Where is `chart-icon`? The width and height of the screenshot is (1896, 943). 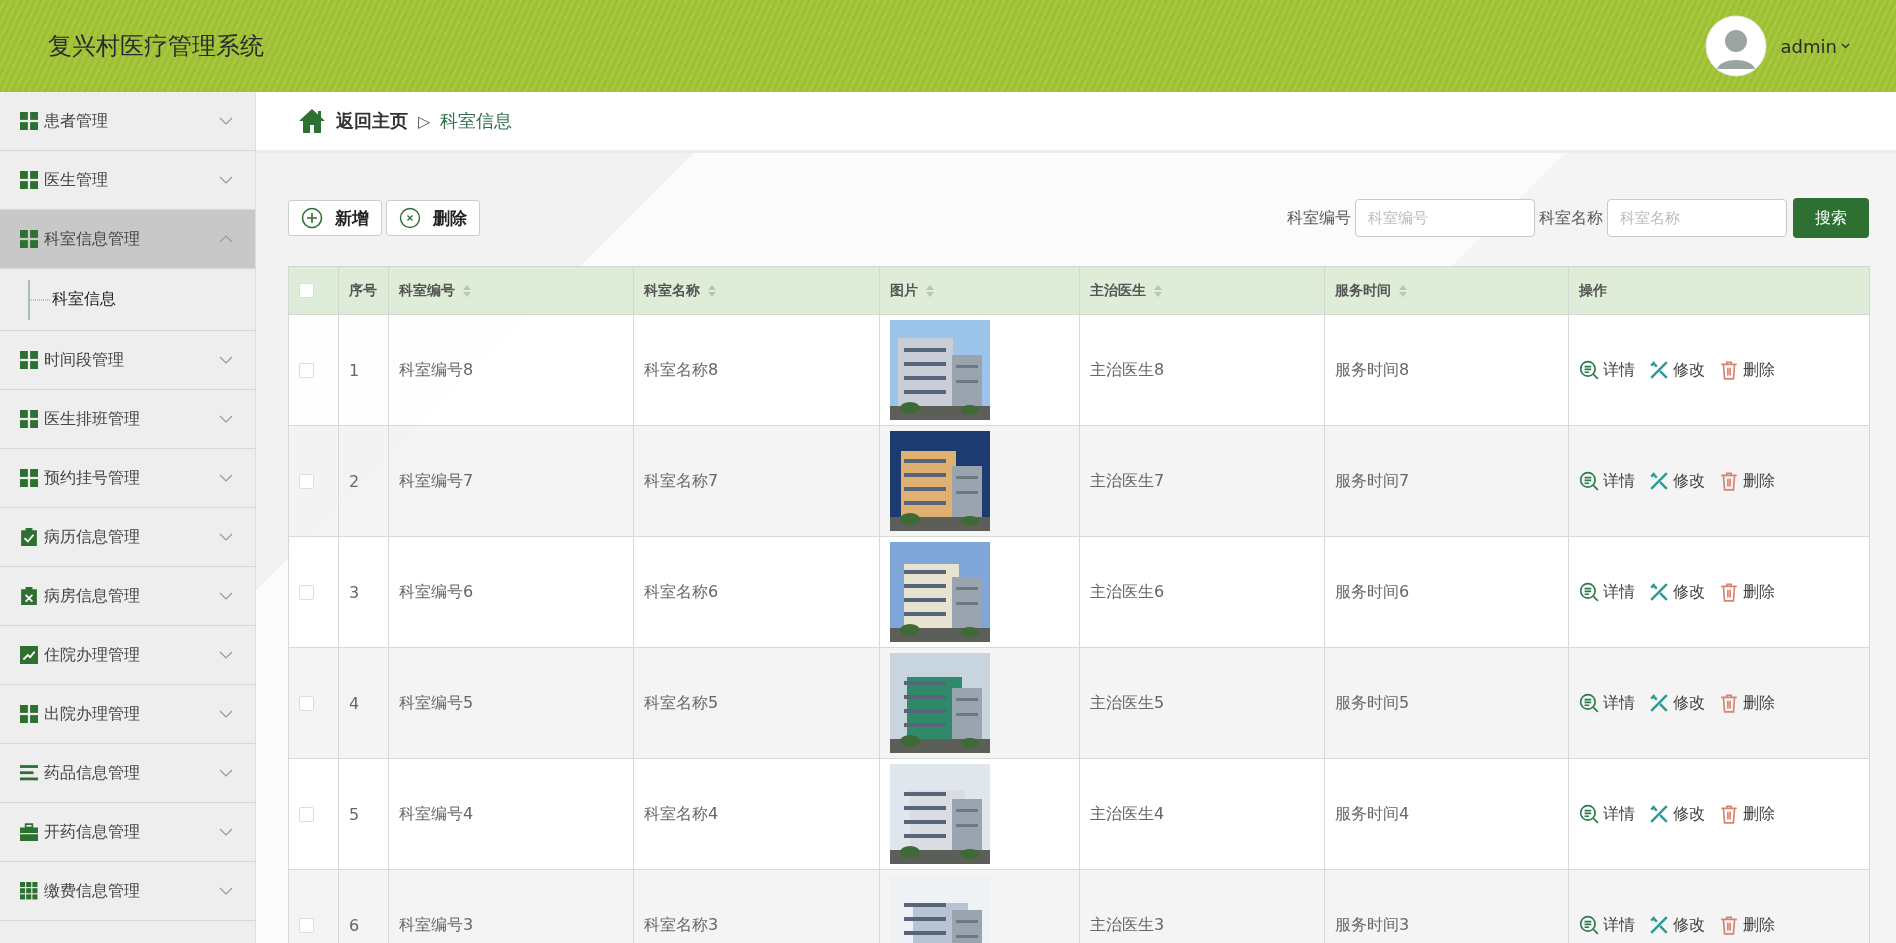
chart-icon is located at coordinates (29, 655).